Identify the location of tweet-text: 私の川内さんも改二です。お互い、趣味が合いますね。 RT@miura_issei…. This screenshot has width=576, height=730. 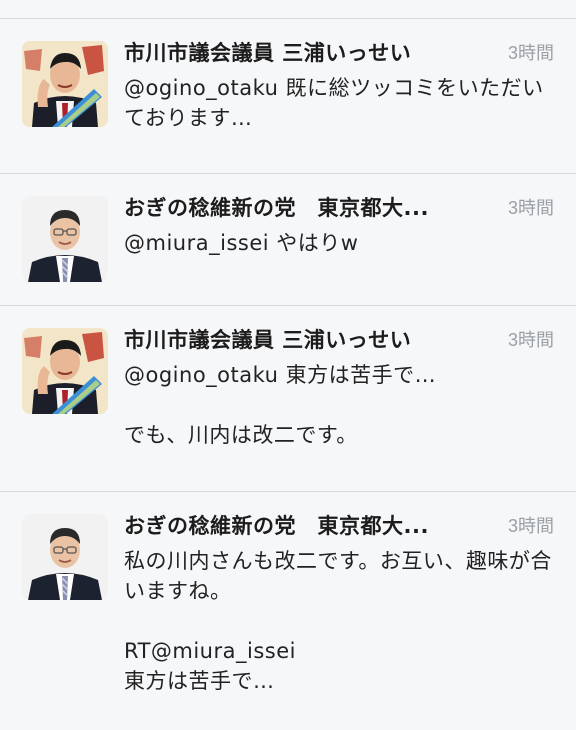
(338, 621).